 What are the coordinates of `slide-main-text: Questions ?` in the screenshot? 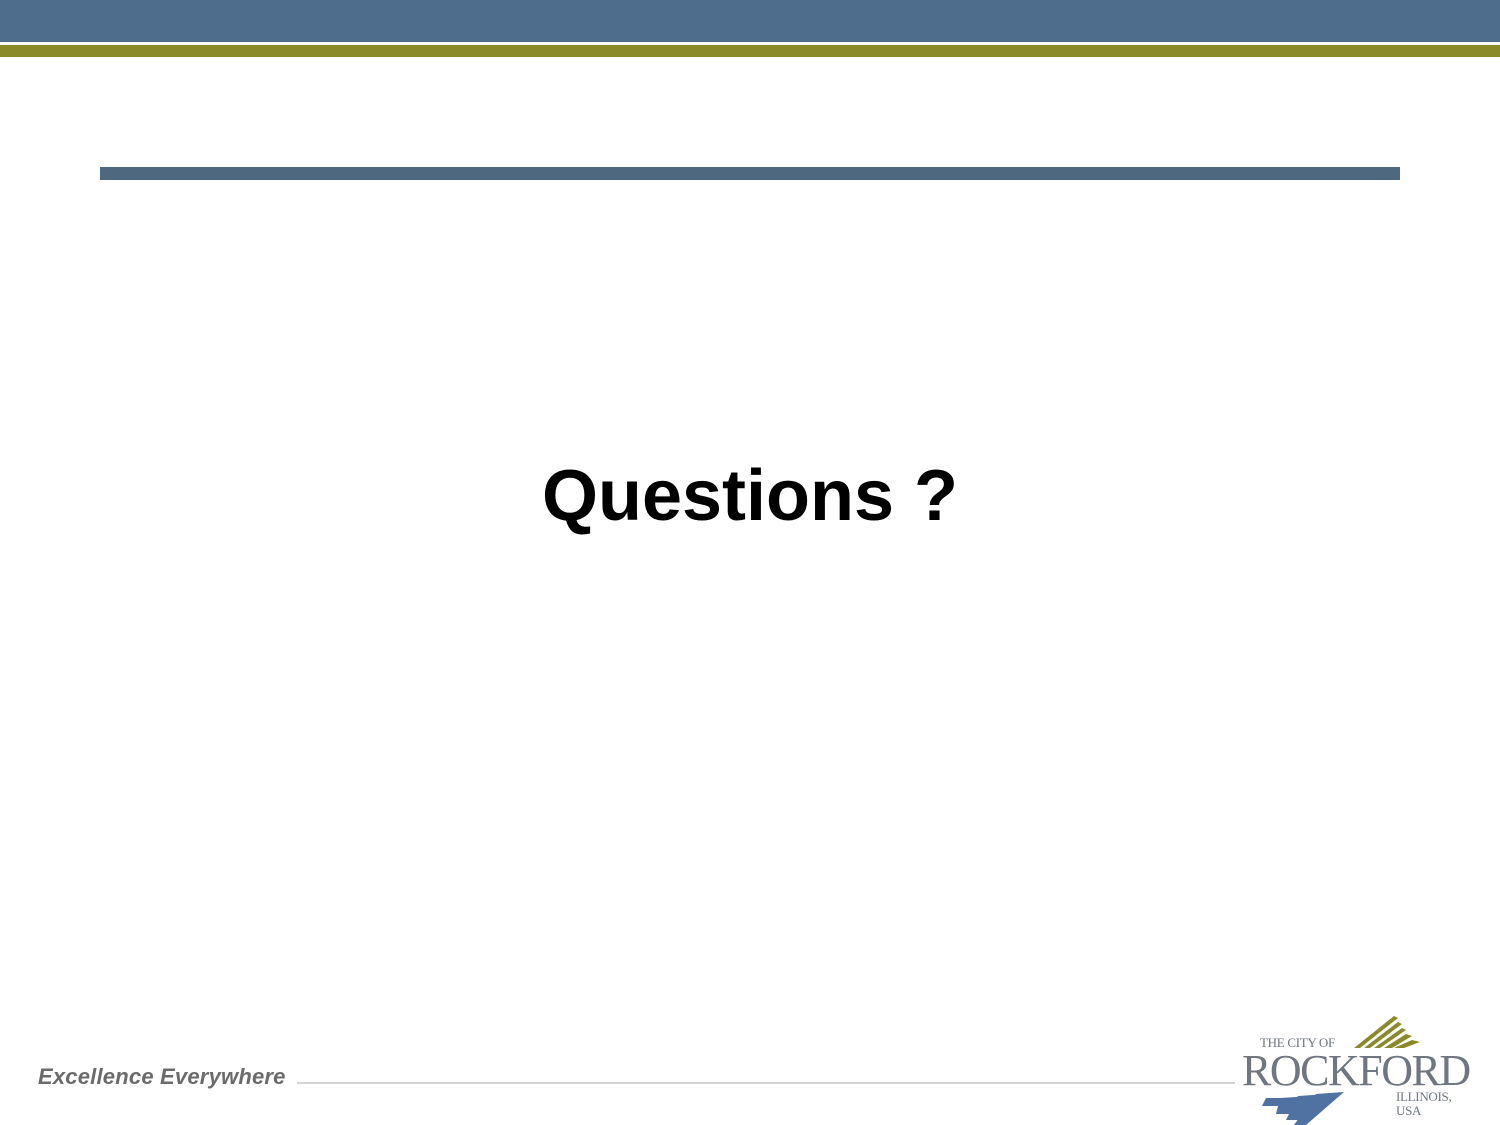 It's located at (750, 496).